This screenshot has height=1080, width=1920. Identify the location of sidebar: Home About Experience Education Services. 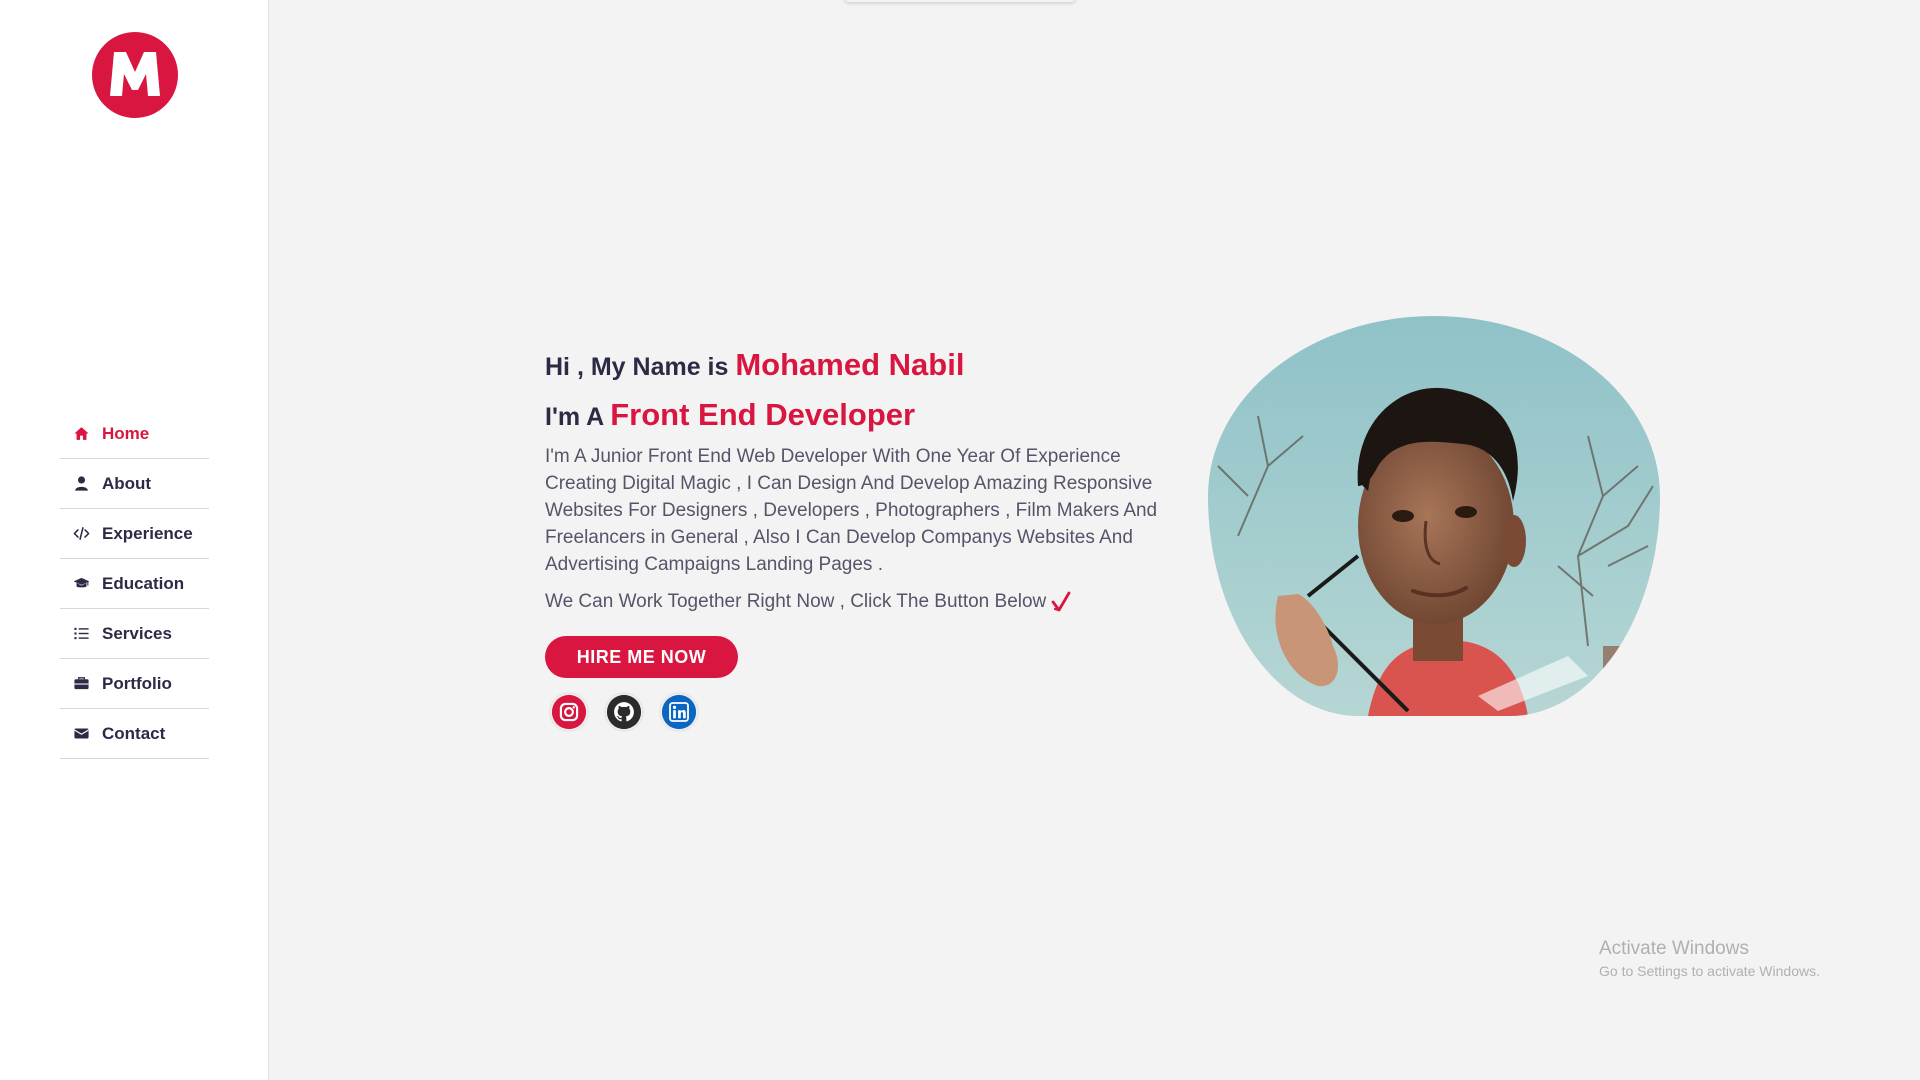
(134, 540).